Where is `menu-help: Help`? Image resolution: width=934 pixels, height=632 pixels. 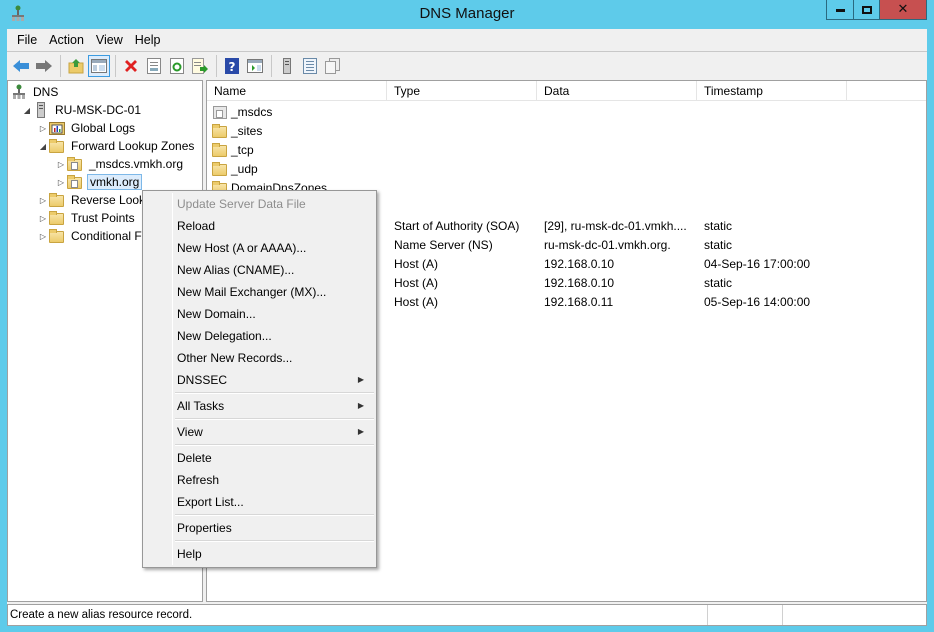
menu-help: Help is located at coordinates (148, 40).